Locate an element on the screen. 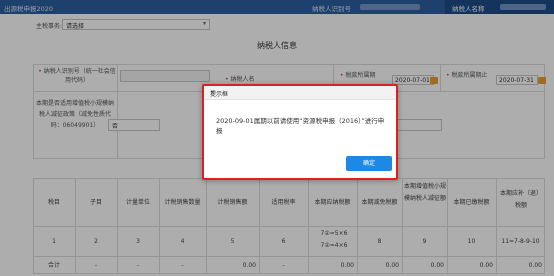 This screenshot has height=276, width=554. confirm-button: 确定 is located at coordinates (369, 163).